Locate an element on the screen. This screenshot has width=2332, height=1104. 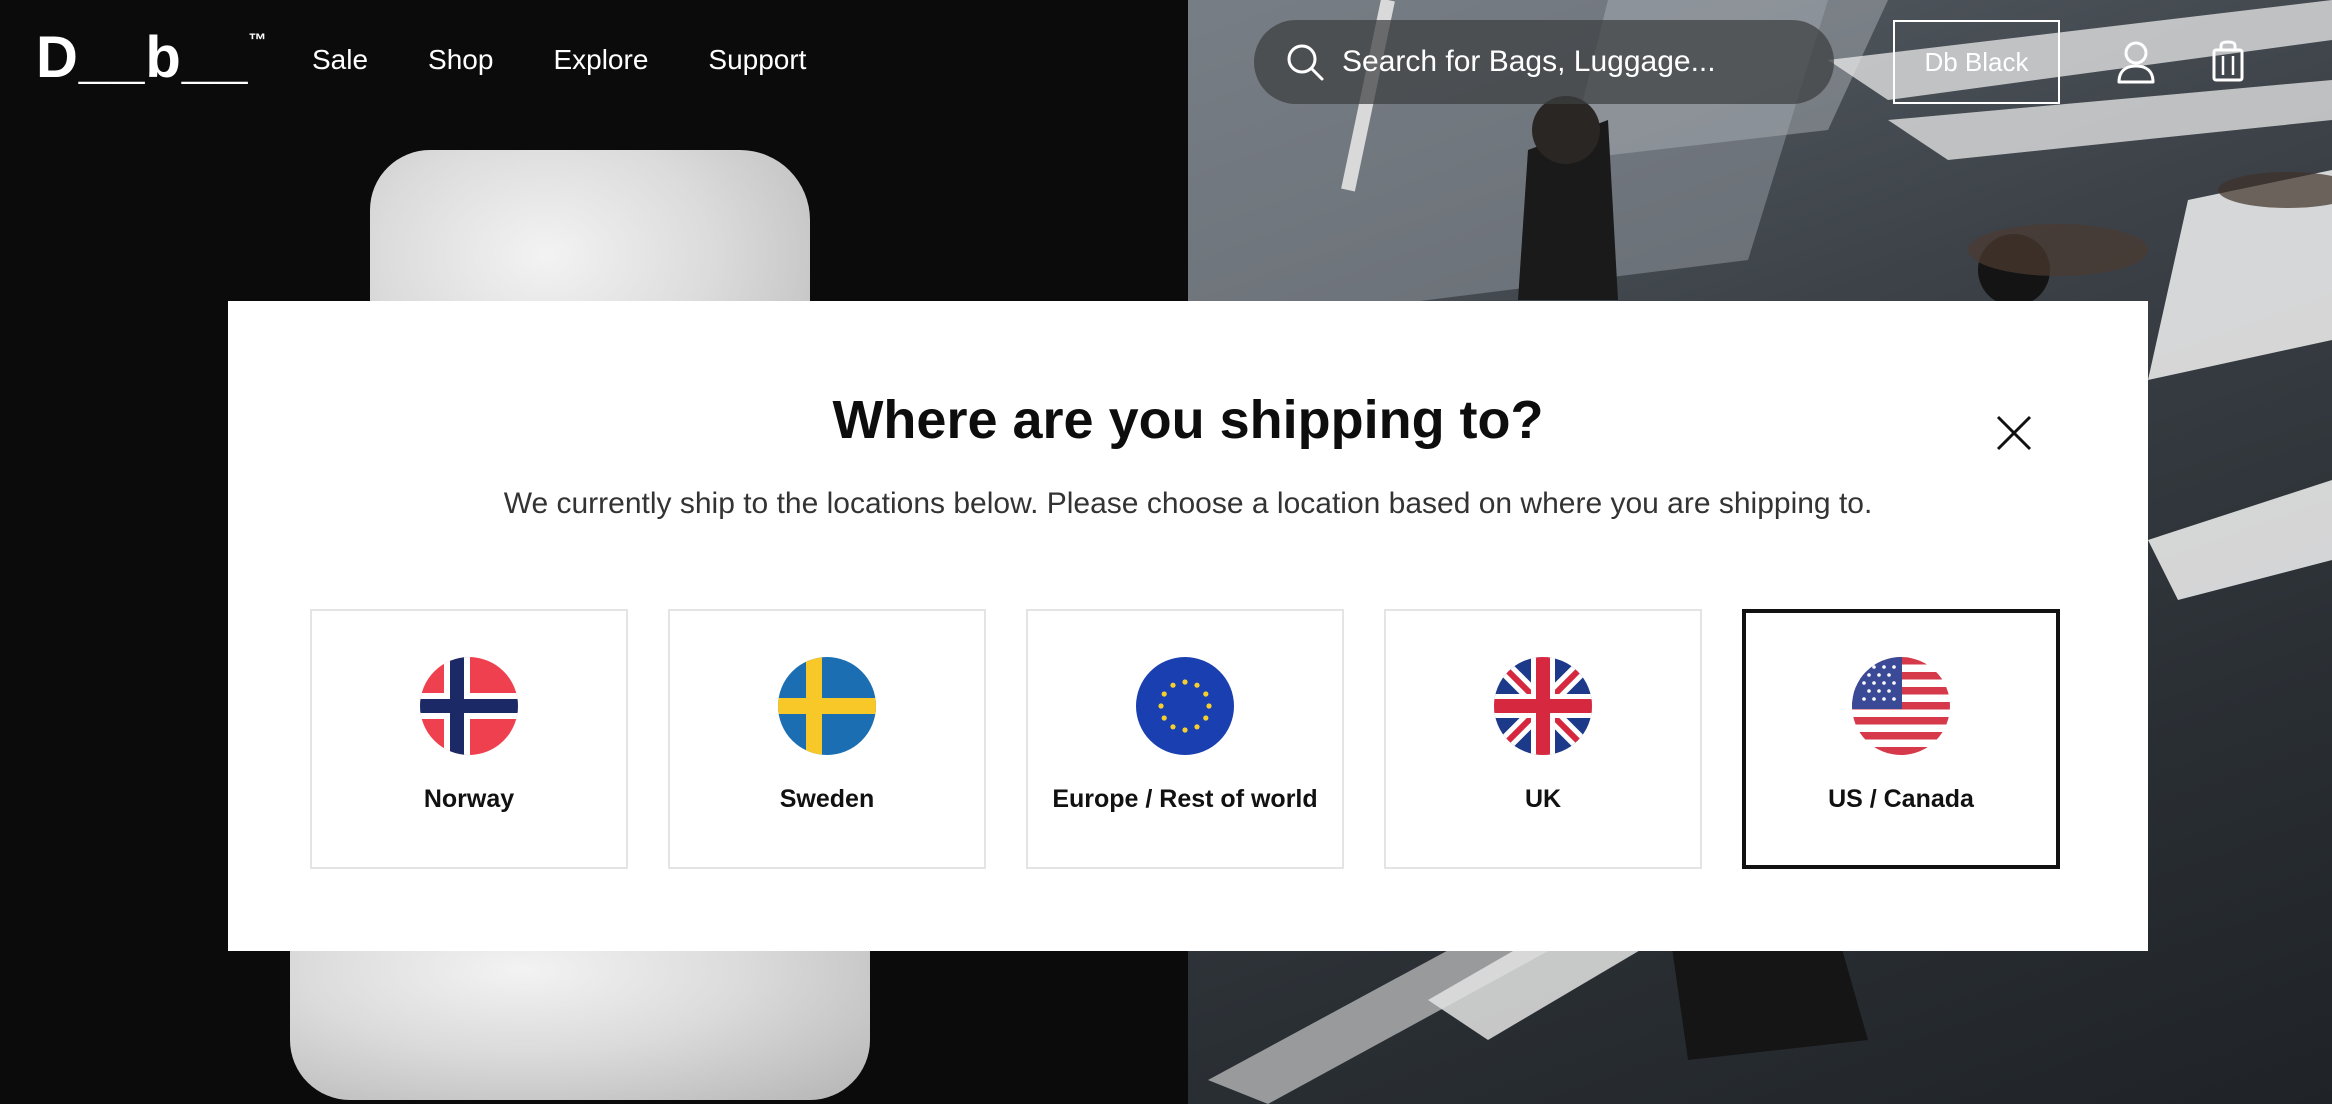
main-nav: Sale Shop Explore Support is located at coordinates (559, 60).